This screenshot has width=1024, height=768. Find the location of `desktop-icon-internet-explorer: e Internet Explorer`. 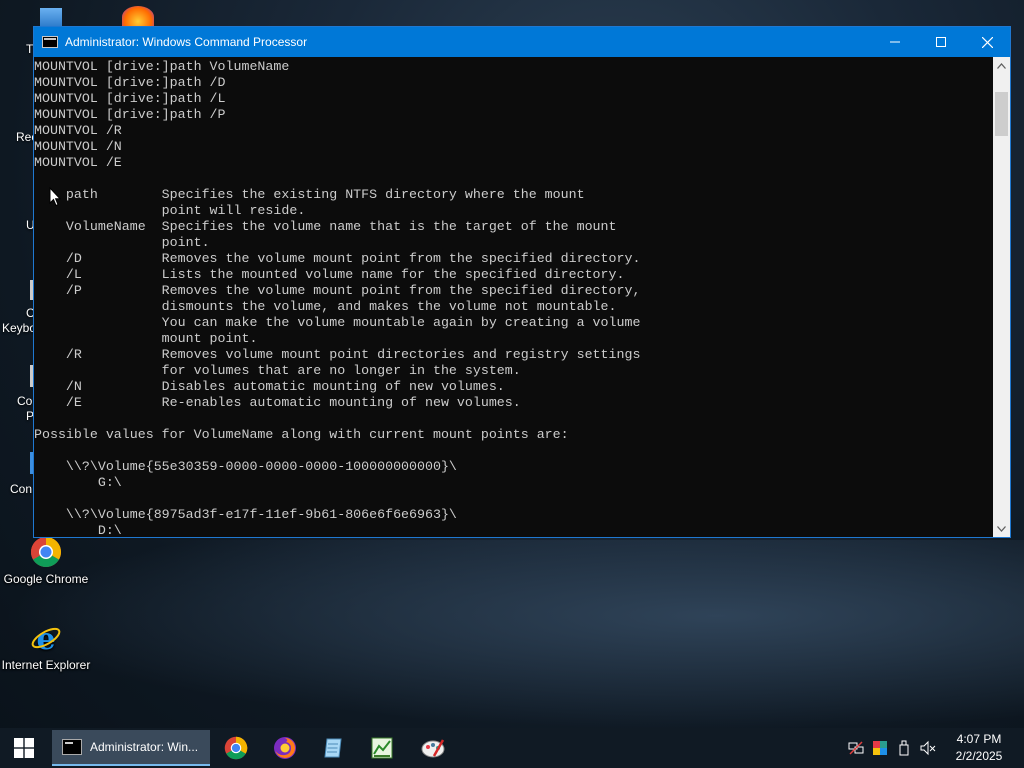

desktop-icon-internet-explorer: e Internet Explorer is located at coordinates (47, 647).